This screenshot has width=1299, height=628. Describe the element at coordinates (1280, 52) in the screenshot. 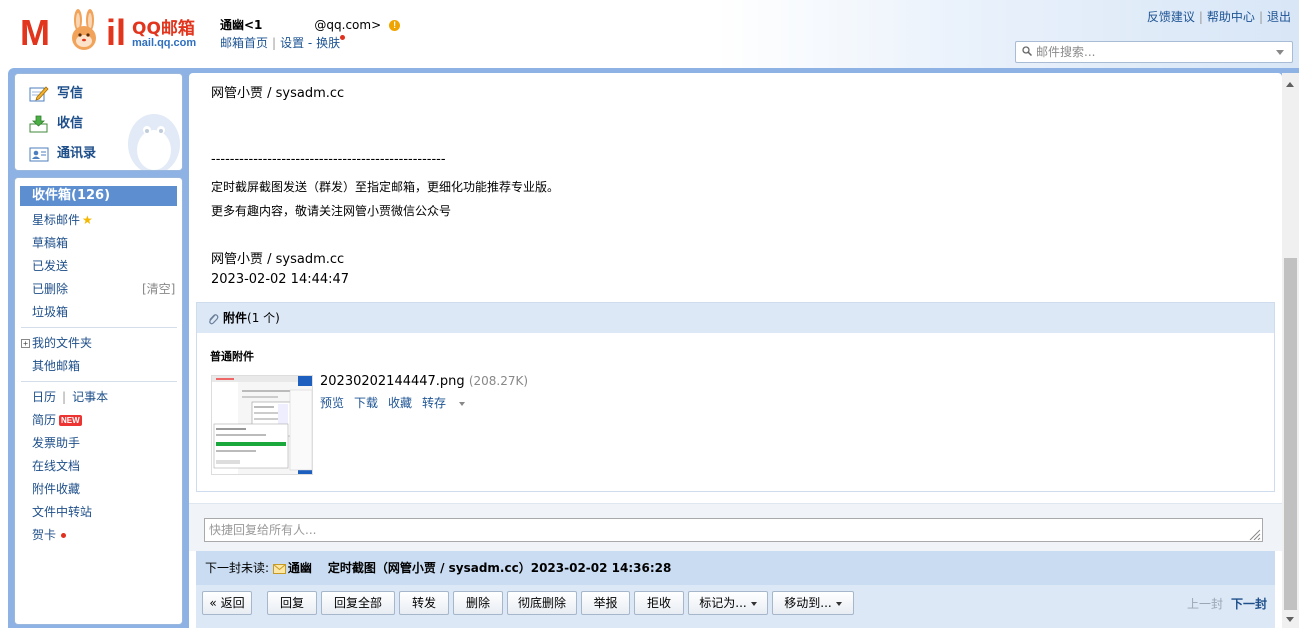

I see `search-dropdown-arrow-icon` at that location.